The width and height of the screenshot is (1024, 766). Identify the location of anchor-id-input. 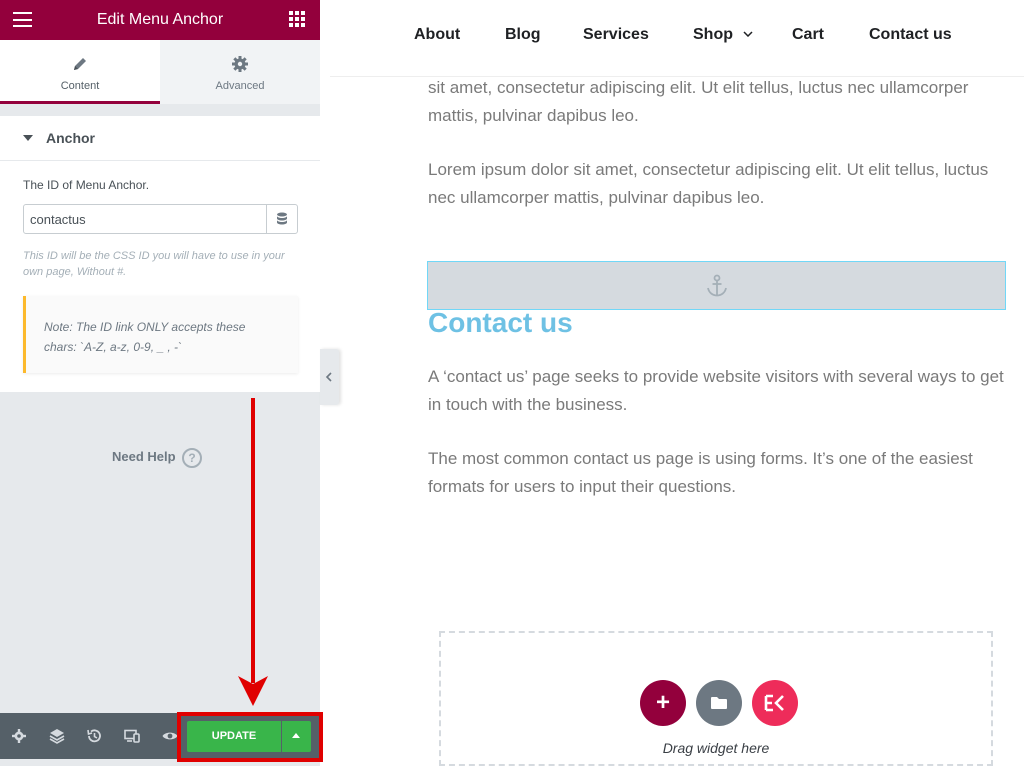
(145, 219).